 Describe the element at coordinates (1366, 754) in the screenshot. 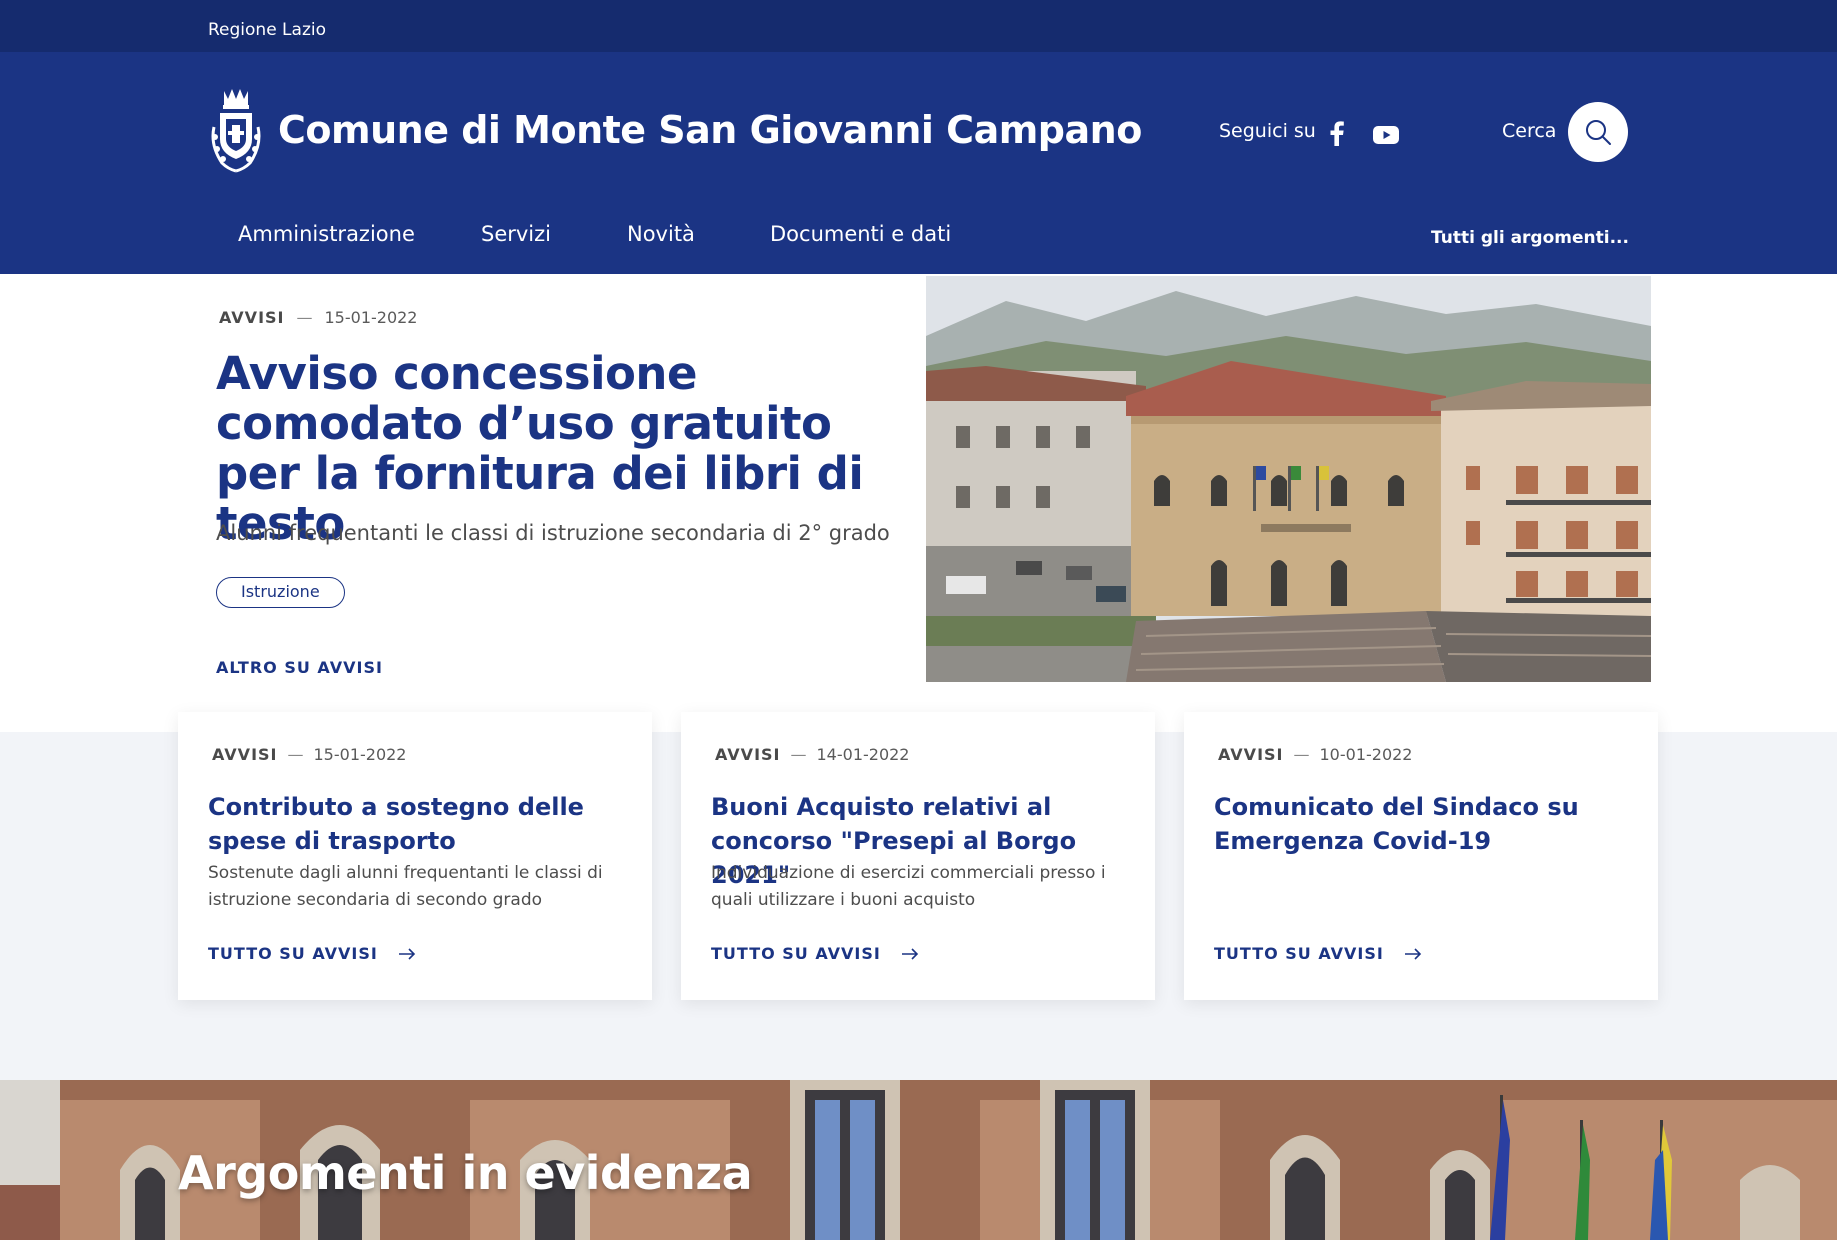

I see `card-date: 10-01-2022` at that location.